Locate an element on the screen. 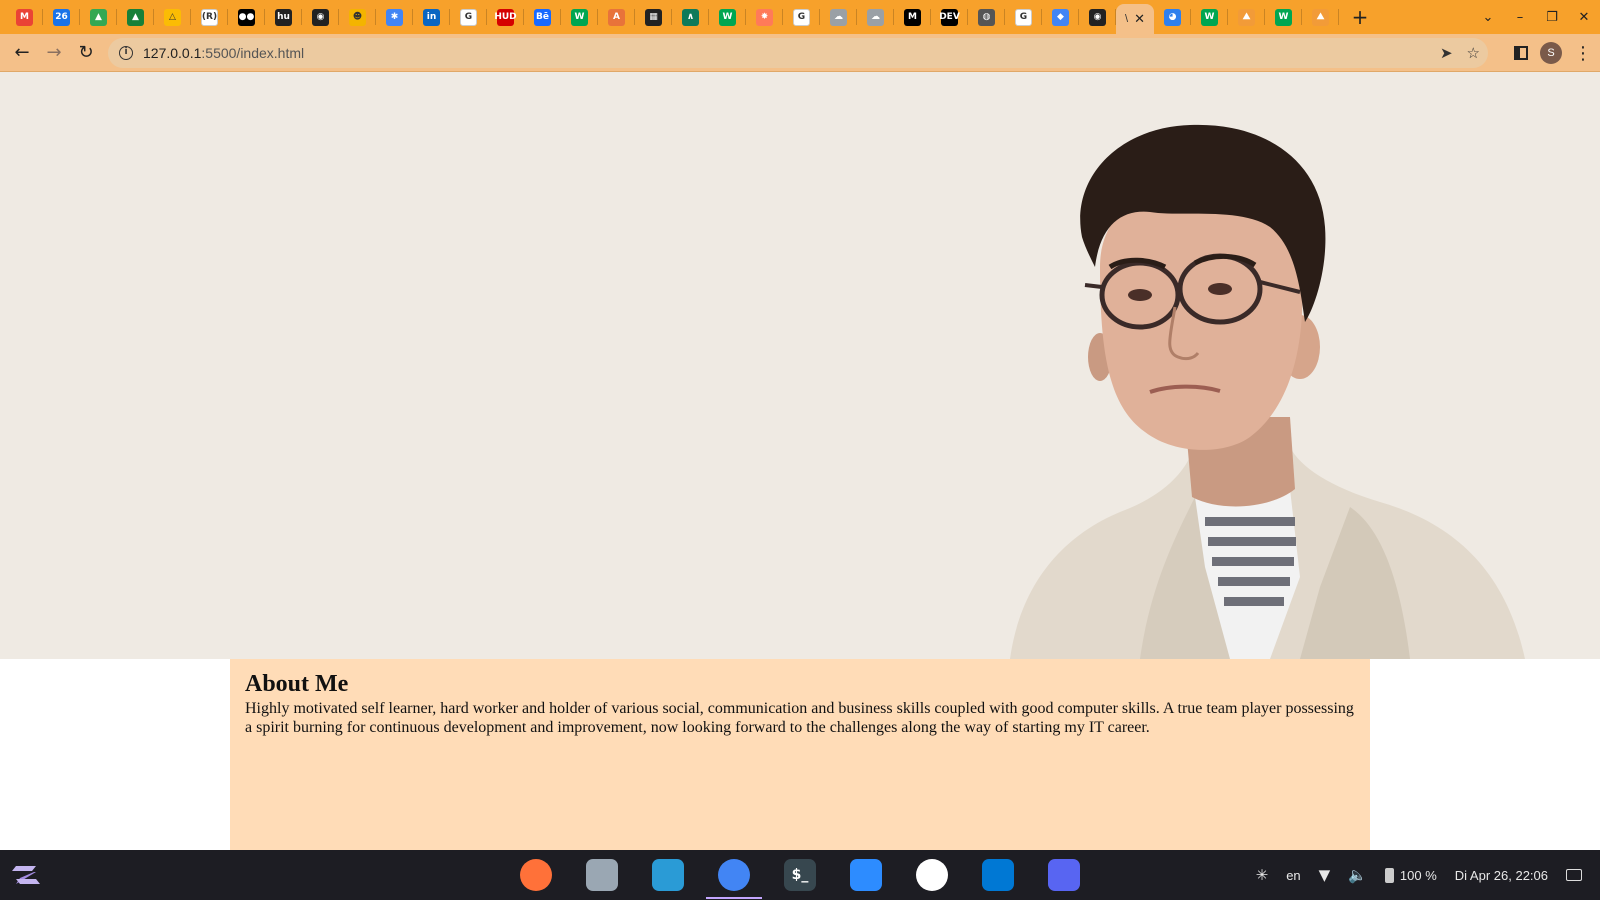 This screenshot has height=900, width=1600. battery-percent: 100 % is located at coordinates (1418, 875).